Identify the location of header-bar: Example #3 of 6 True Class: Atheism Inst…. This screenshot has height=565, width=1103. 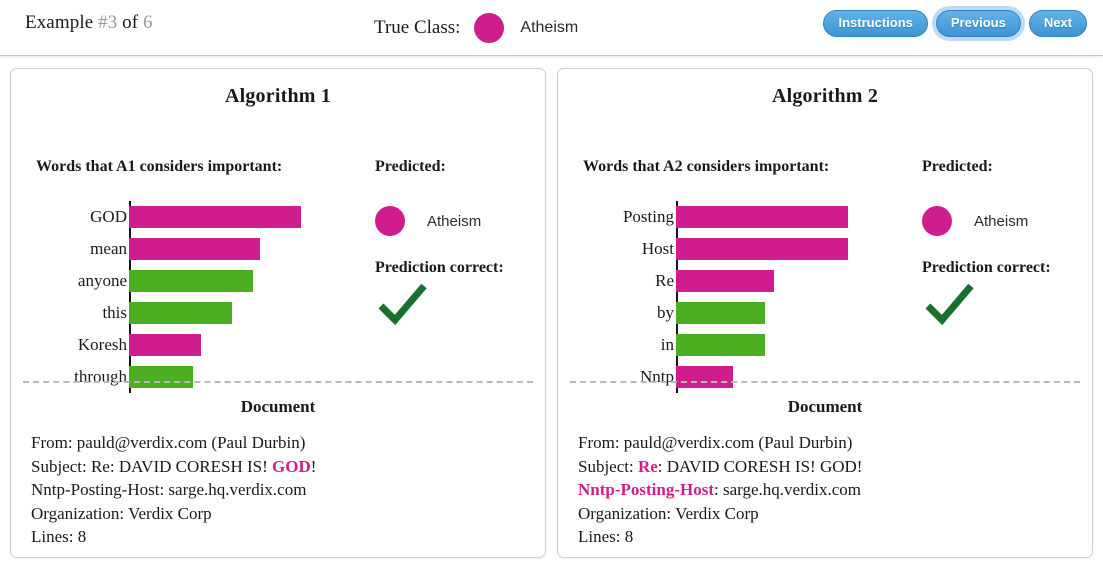
(551, 28).